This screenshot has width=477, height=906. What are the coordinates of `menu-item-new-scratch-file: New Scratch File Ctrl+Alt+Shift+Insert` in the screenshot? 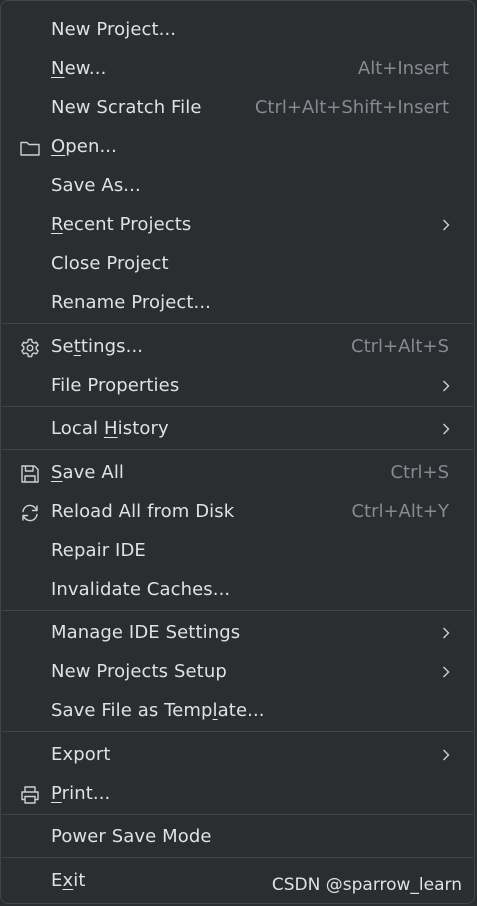 It's located at (237, 108).